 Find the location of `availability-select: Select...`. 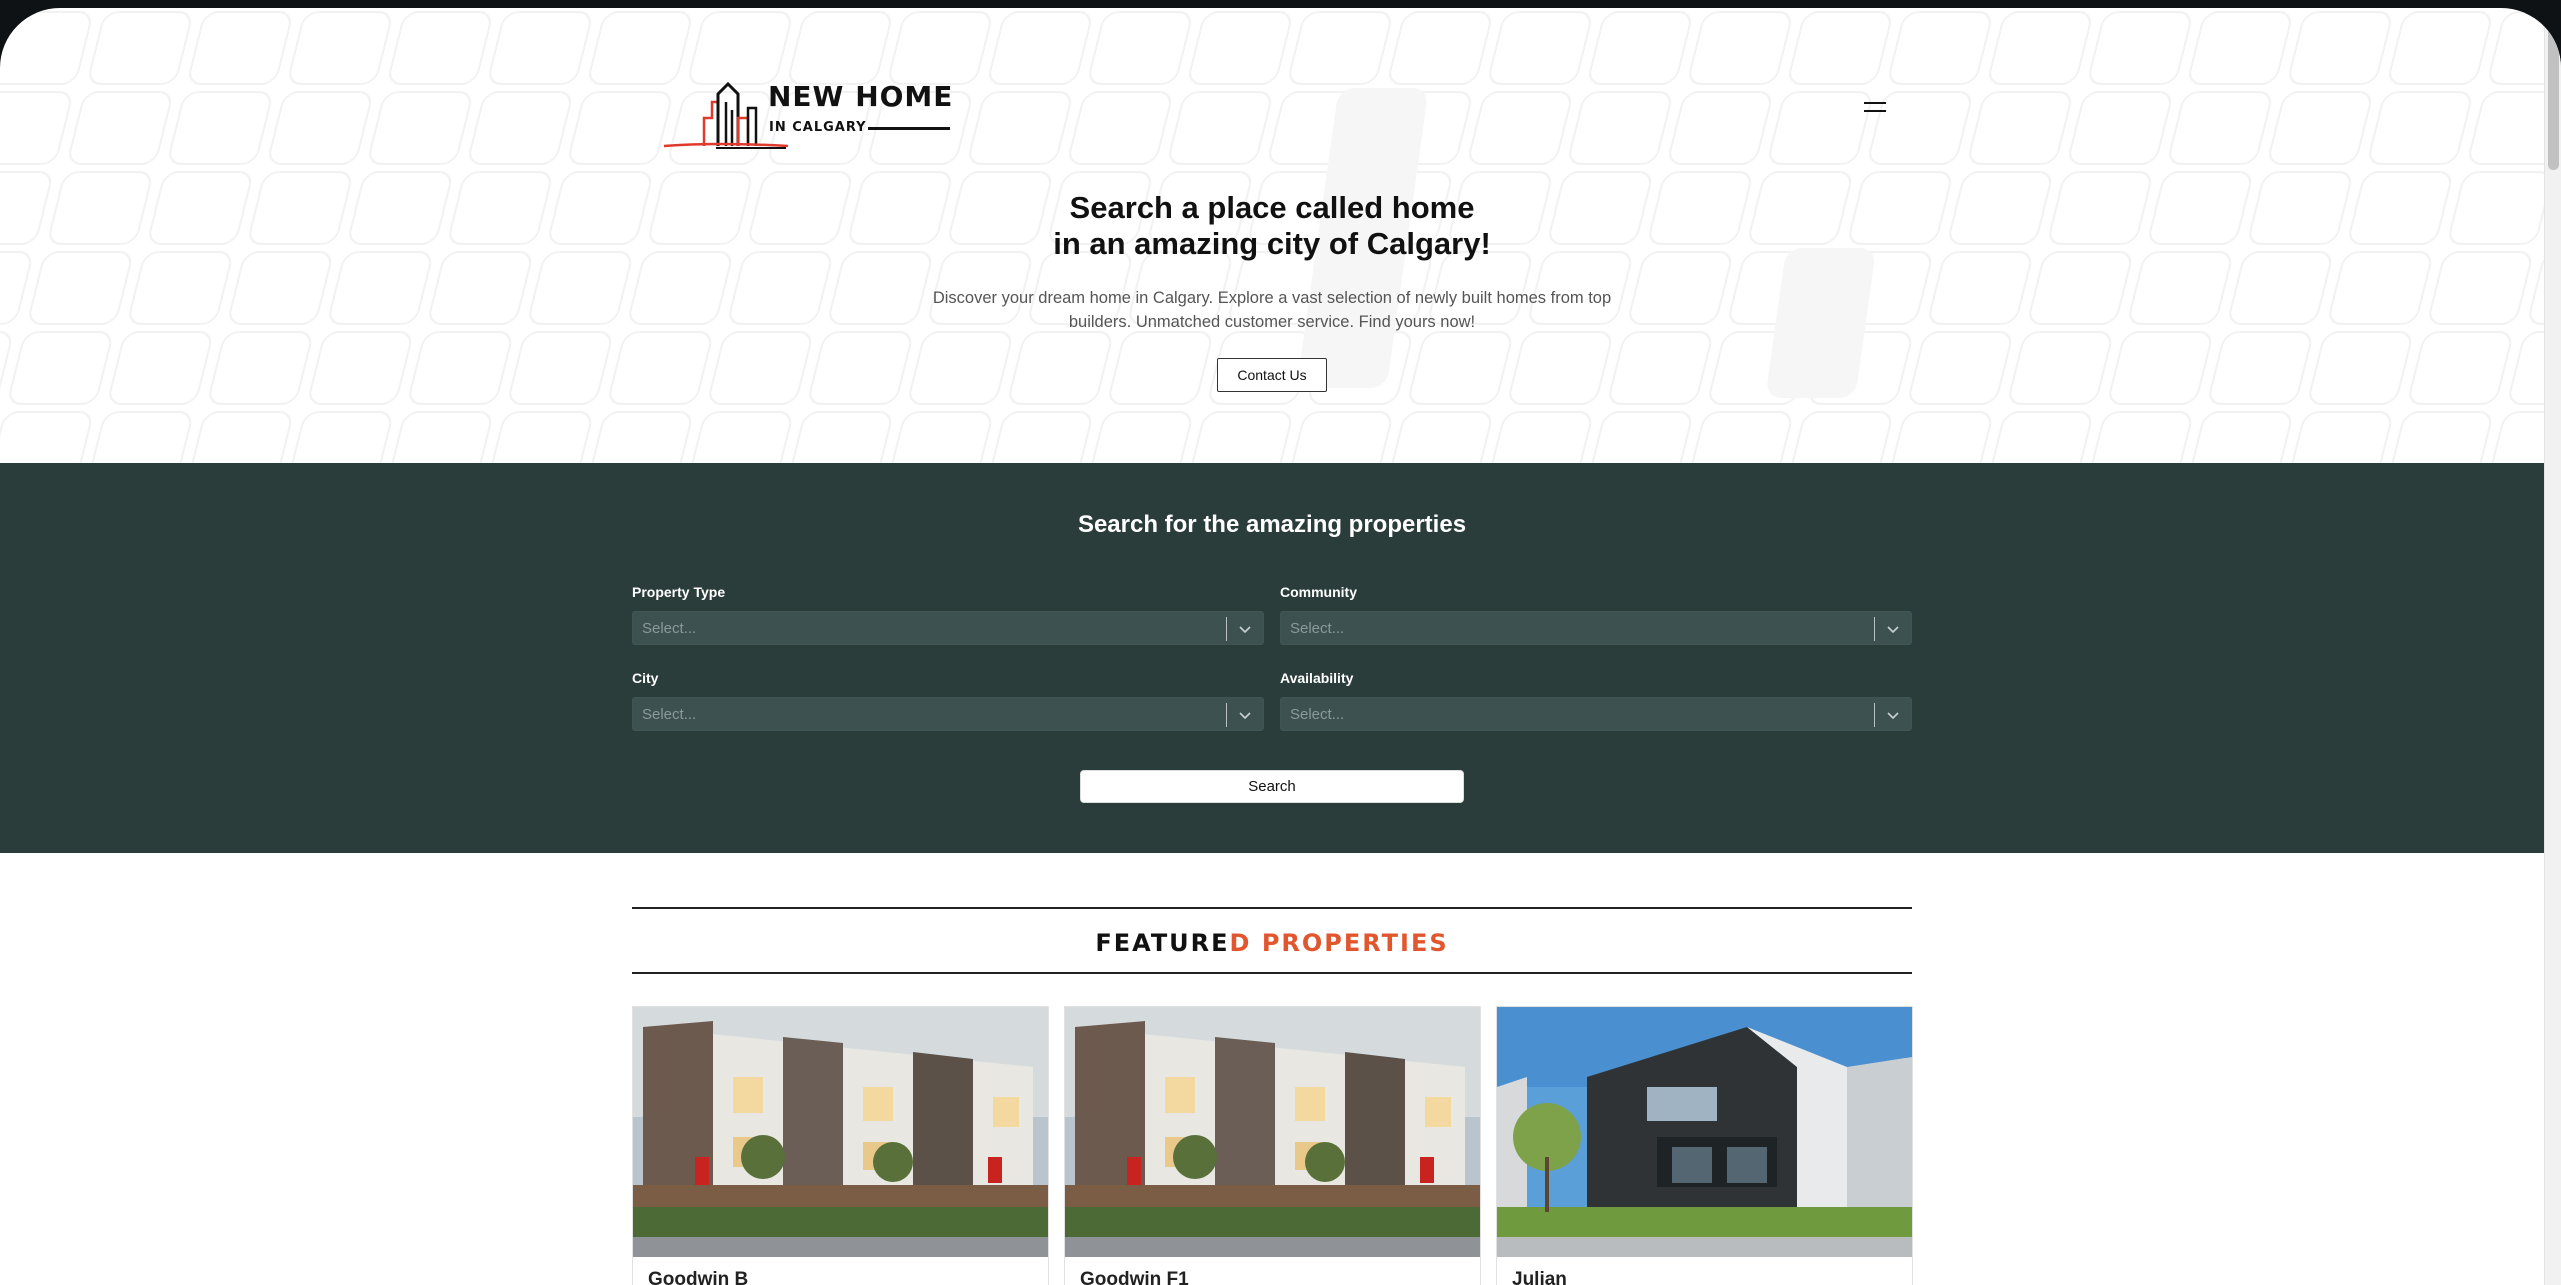

availability-select: Select... is located at coordinates (1596, 714).